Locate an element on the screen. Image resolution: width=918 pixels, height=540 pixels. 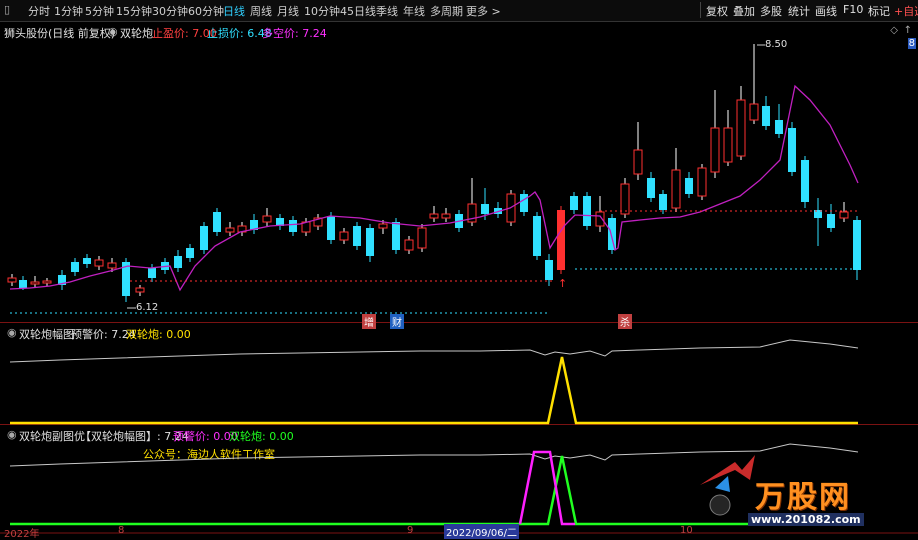
axis-year: 2022年 is located at coordinates (22, 534).